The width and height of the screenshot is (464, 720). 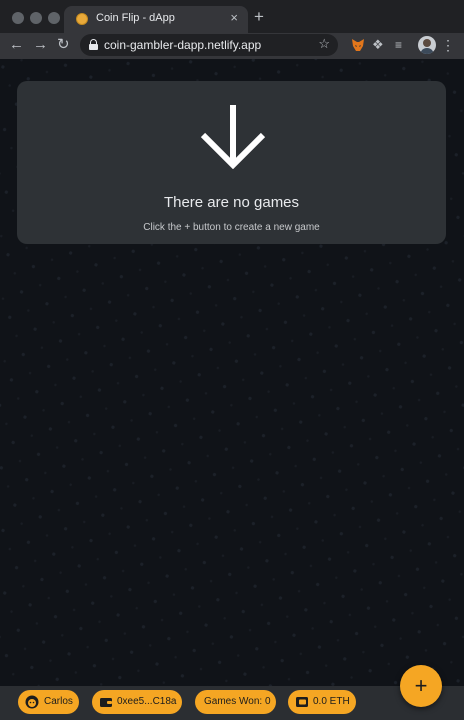 I want to click on empty-state-subtitle: Click the + button to create a new game, so click(x=231, y=227).